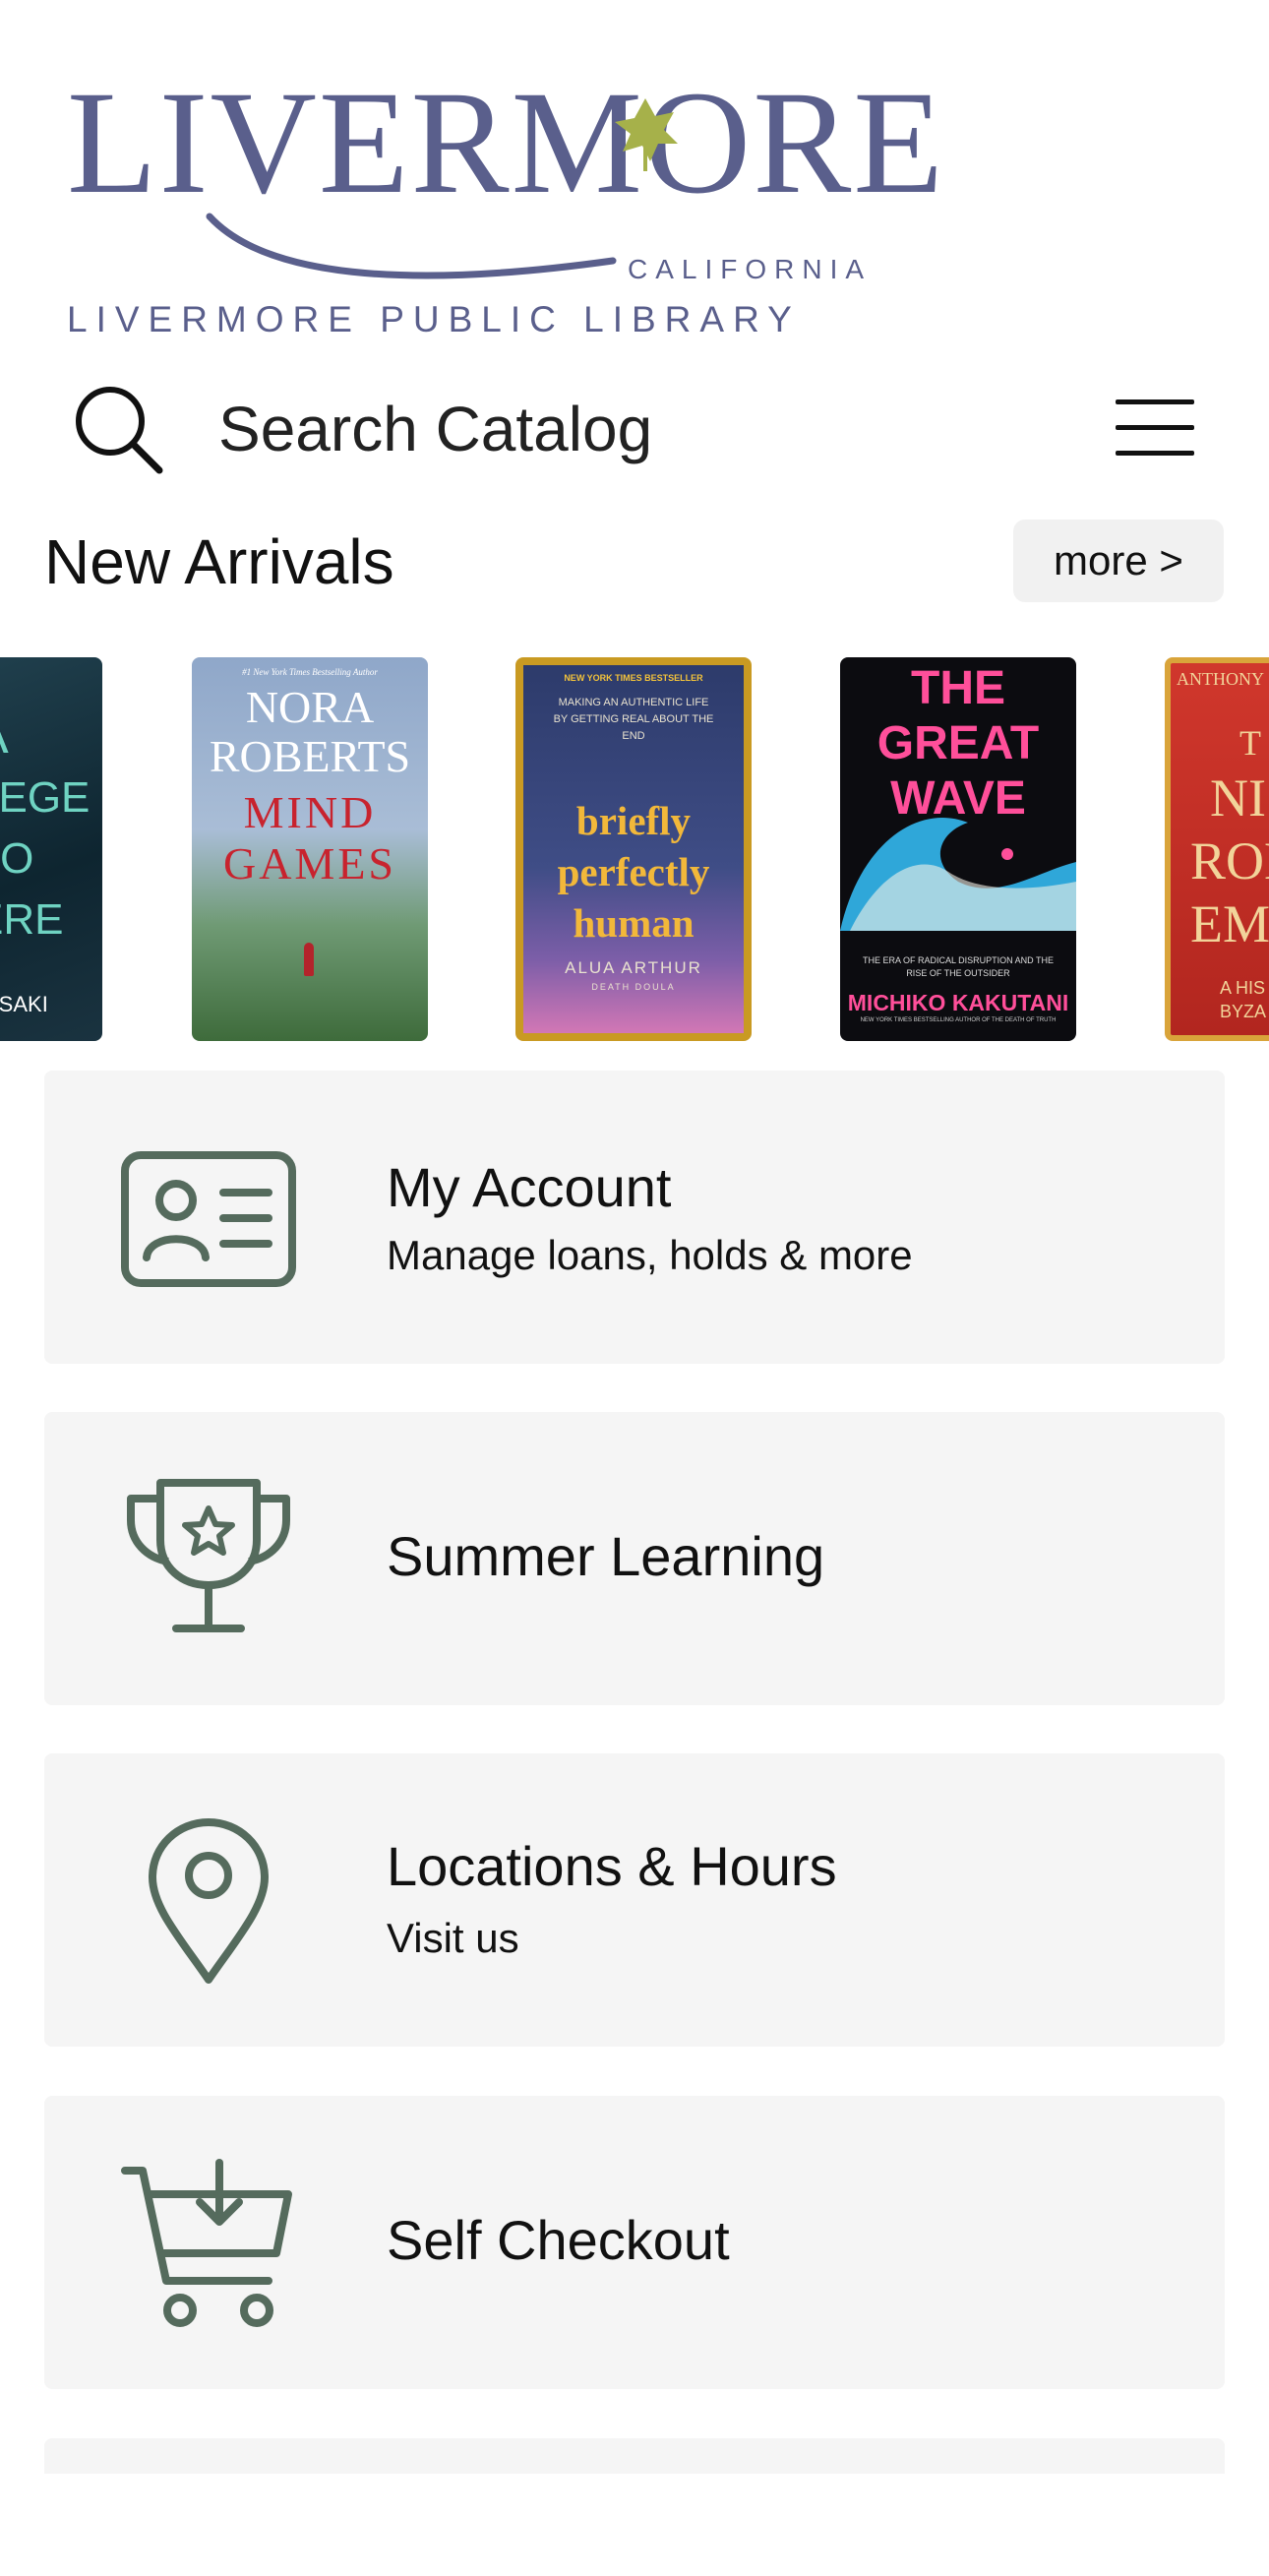 The image size is (1269, 2576). I want to click on map-pin-icon, so click(209, 1901).